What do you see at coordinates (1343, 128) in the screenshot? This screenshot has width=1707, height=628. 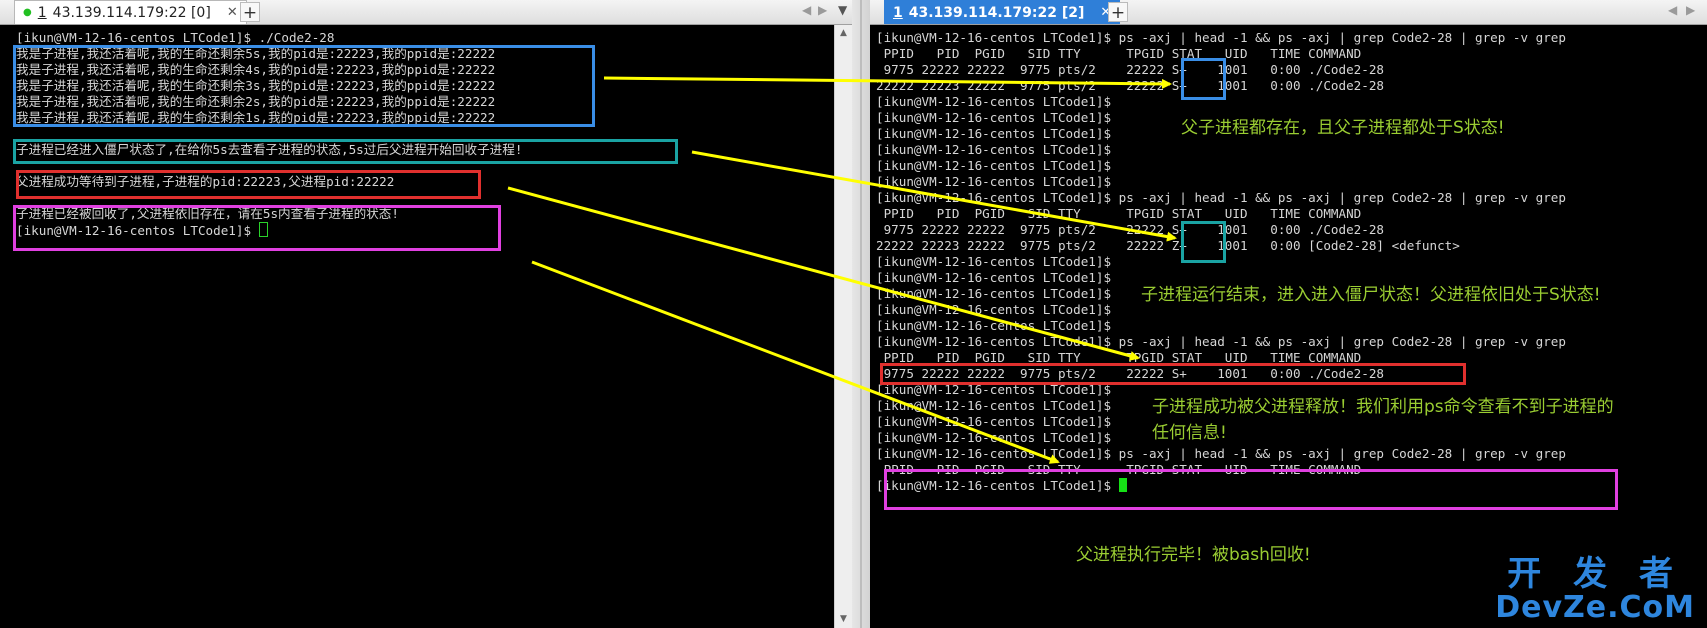 I see `annotation-both-sleeping: 父子进程都存在，且父子进程都处于S状态!` at bounding box center [1343, 128].